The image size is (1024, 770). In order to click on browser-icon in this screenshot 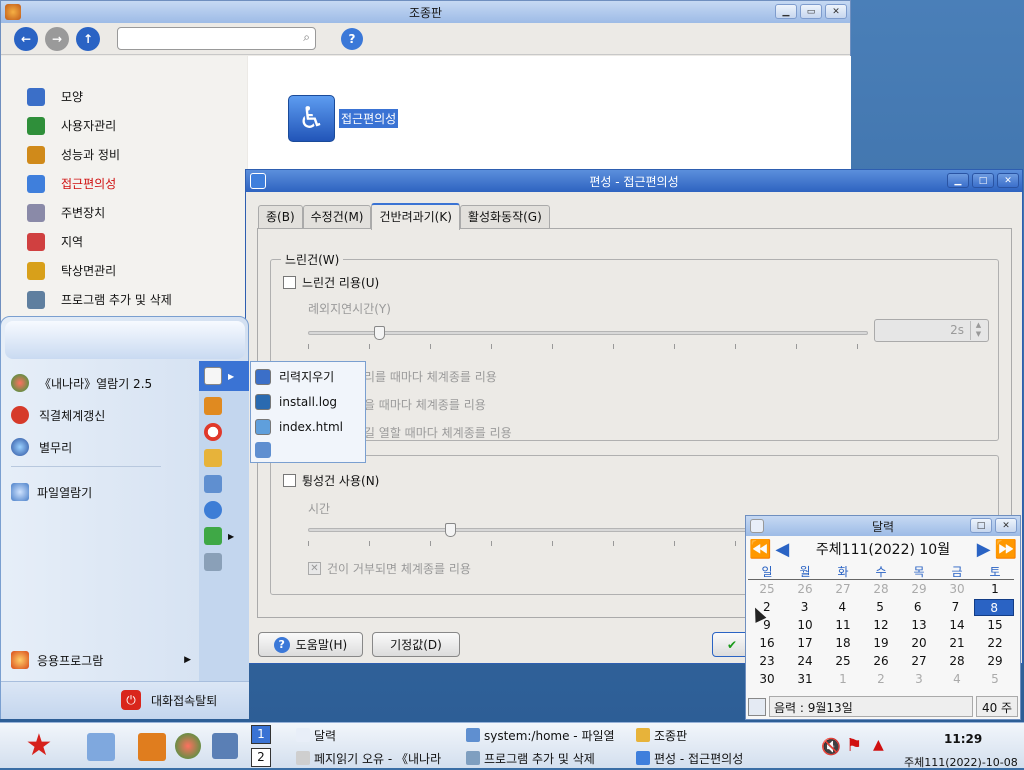, I will do `click(188, 746)`.